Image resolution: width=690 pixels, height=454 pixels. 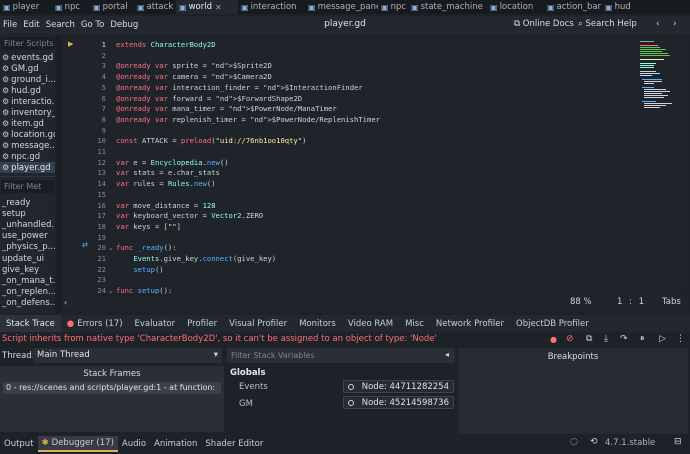 I want to click on tab-location: ▣ location, so click(x=515, y=7).